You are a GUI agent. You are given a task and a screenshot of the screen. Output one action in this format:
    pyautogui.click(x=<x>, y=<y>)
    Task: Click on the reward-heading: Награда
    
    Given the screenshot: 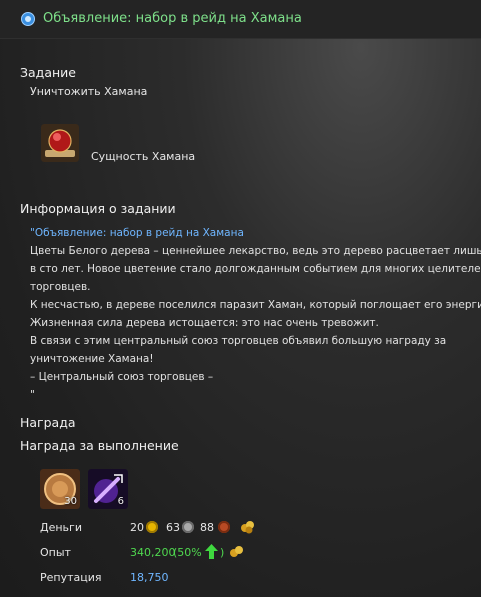 What is the action you would take?
    pyautogui.click(x=48, y=422)
    